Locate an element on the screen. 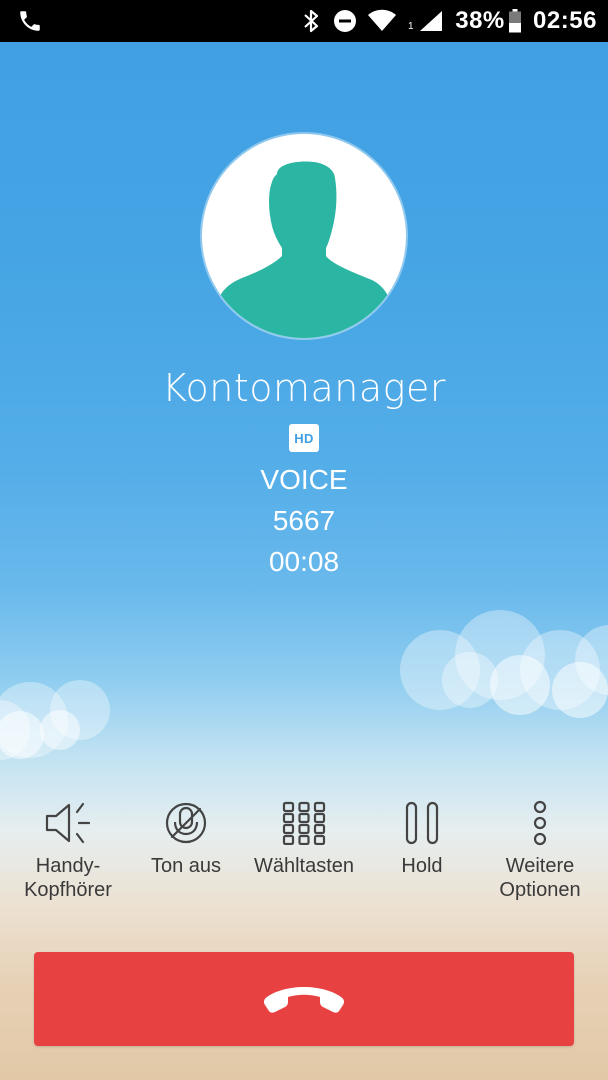 This screenshot has width=608, height=1080. do-not-disturb-icon is located at coordinates (345, 21).